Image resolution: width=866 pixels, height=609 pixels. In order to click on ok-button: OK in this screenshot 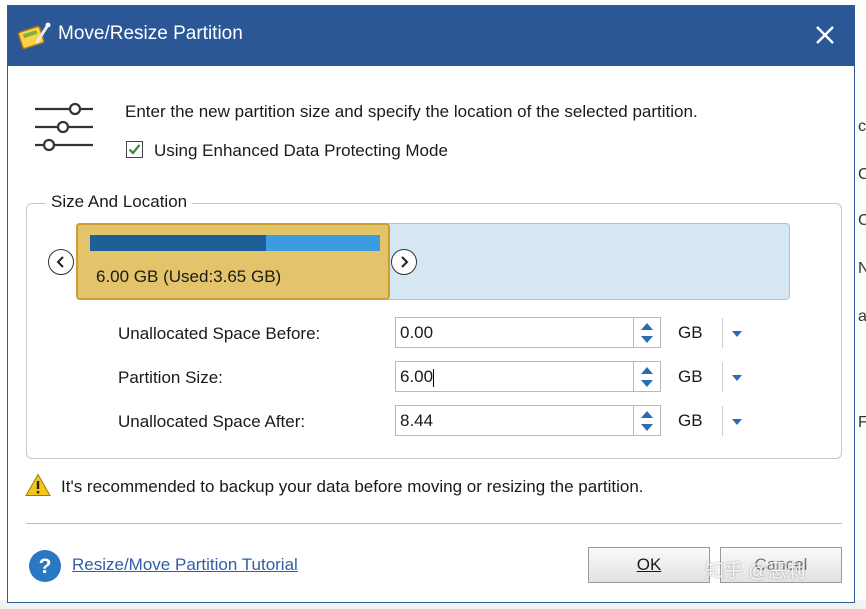, I will do `click(649, 565)`.